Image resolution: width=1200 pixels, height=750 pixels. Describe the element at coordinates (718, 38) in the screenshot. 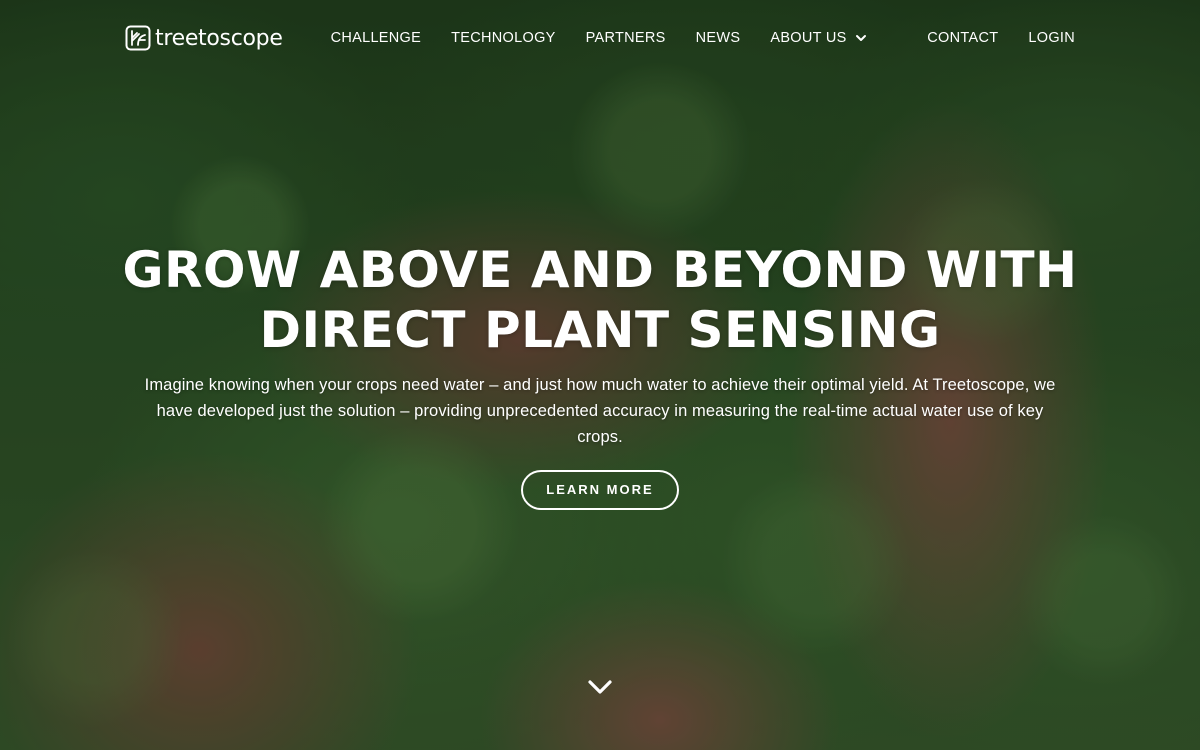

I see `nav-news: NEWS` at that location.